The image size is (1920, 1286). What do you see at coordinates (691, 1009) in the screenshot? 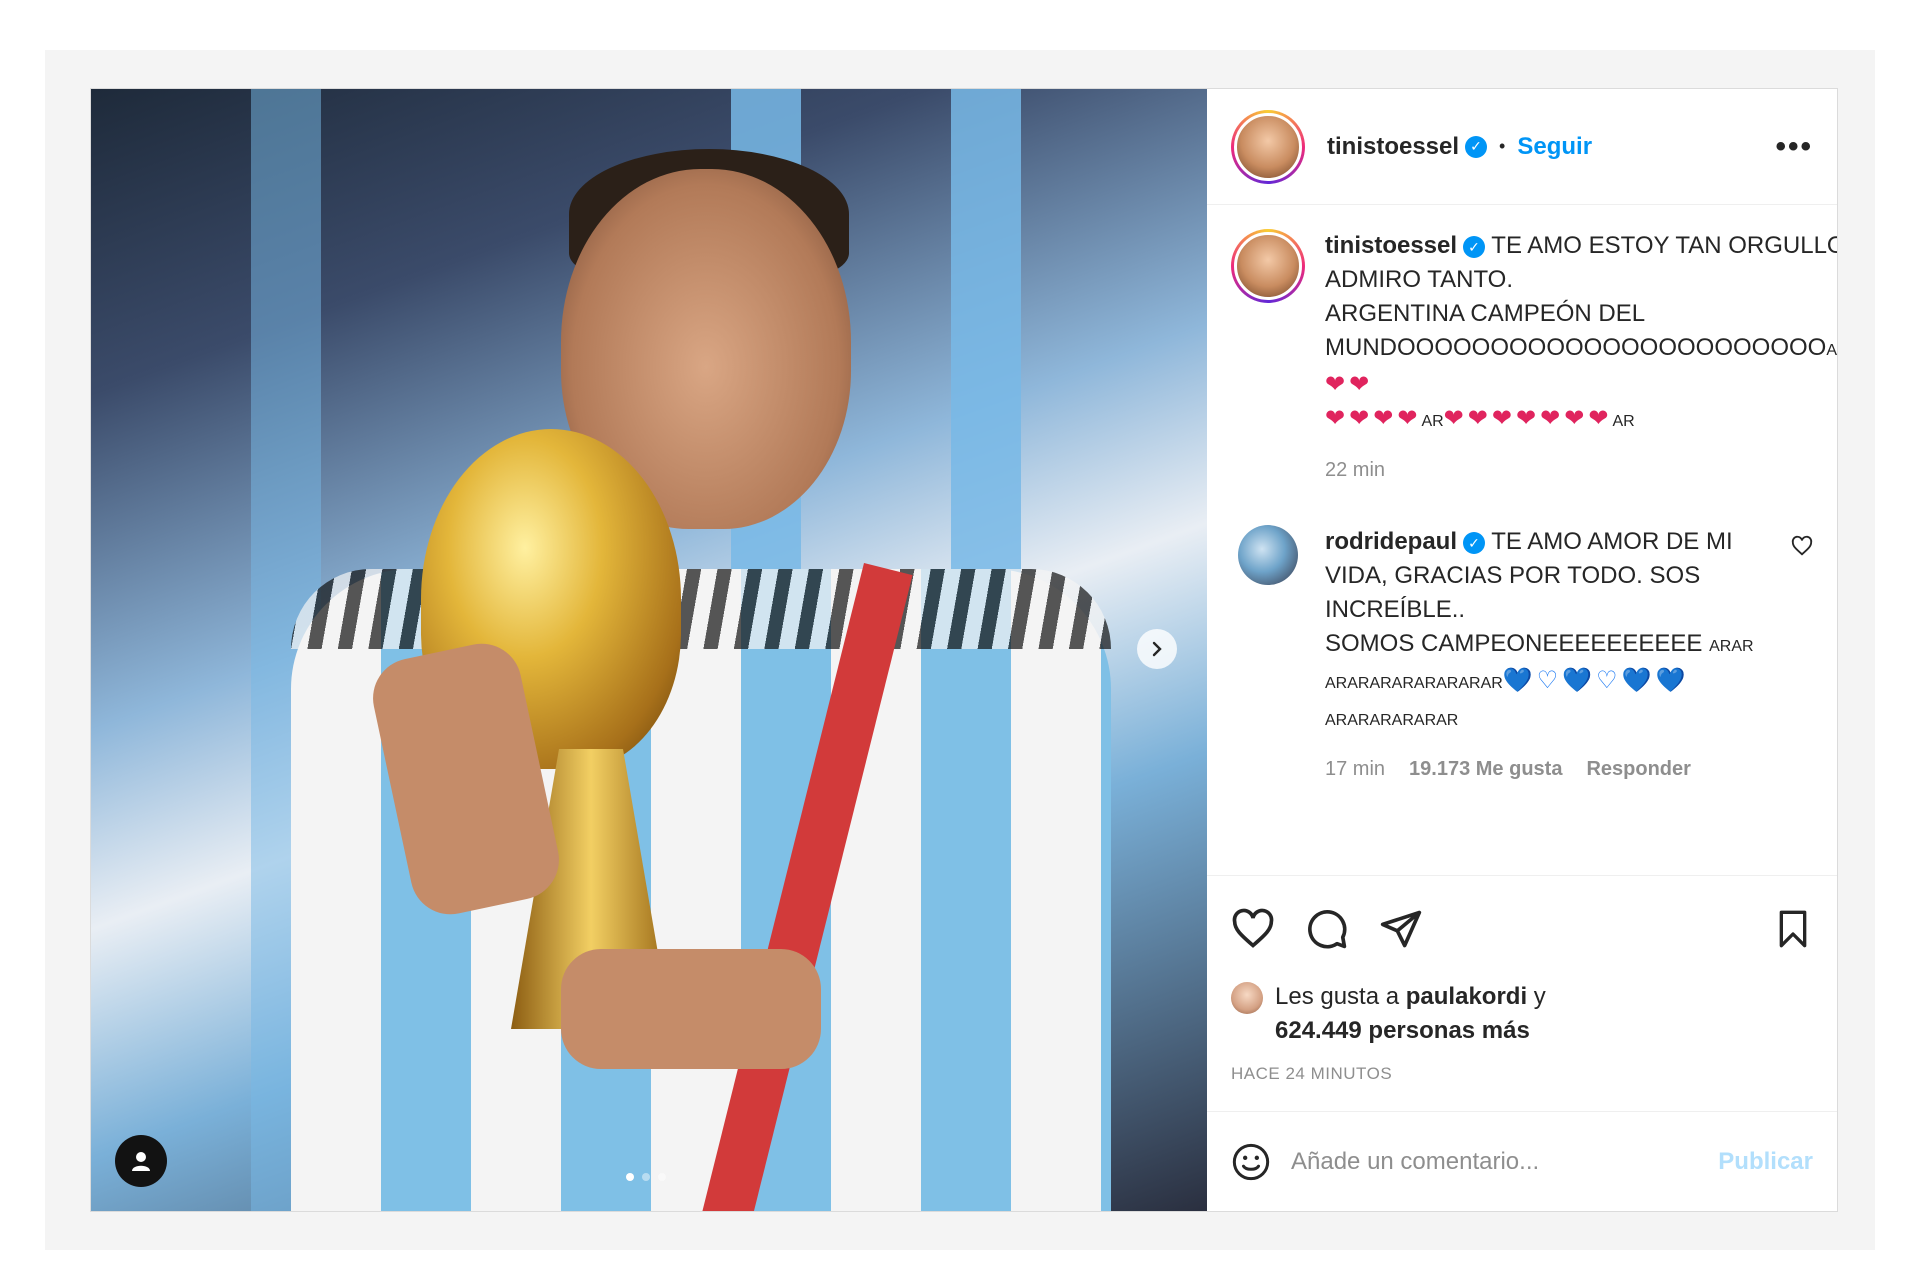
I see `hand-shape` at bounding box center [691, 1009].